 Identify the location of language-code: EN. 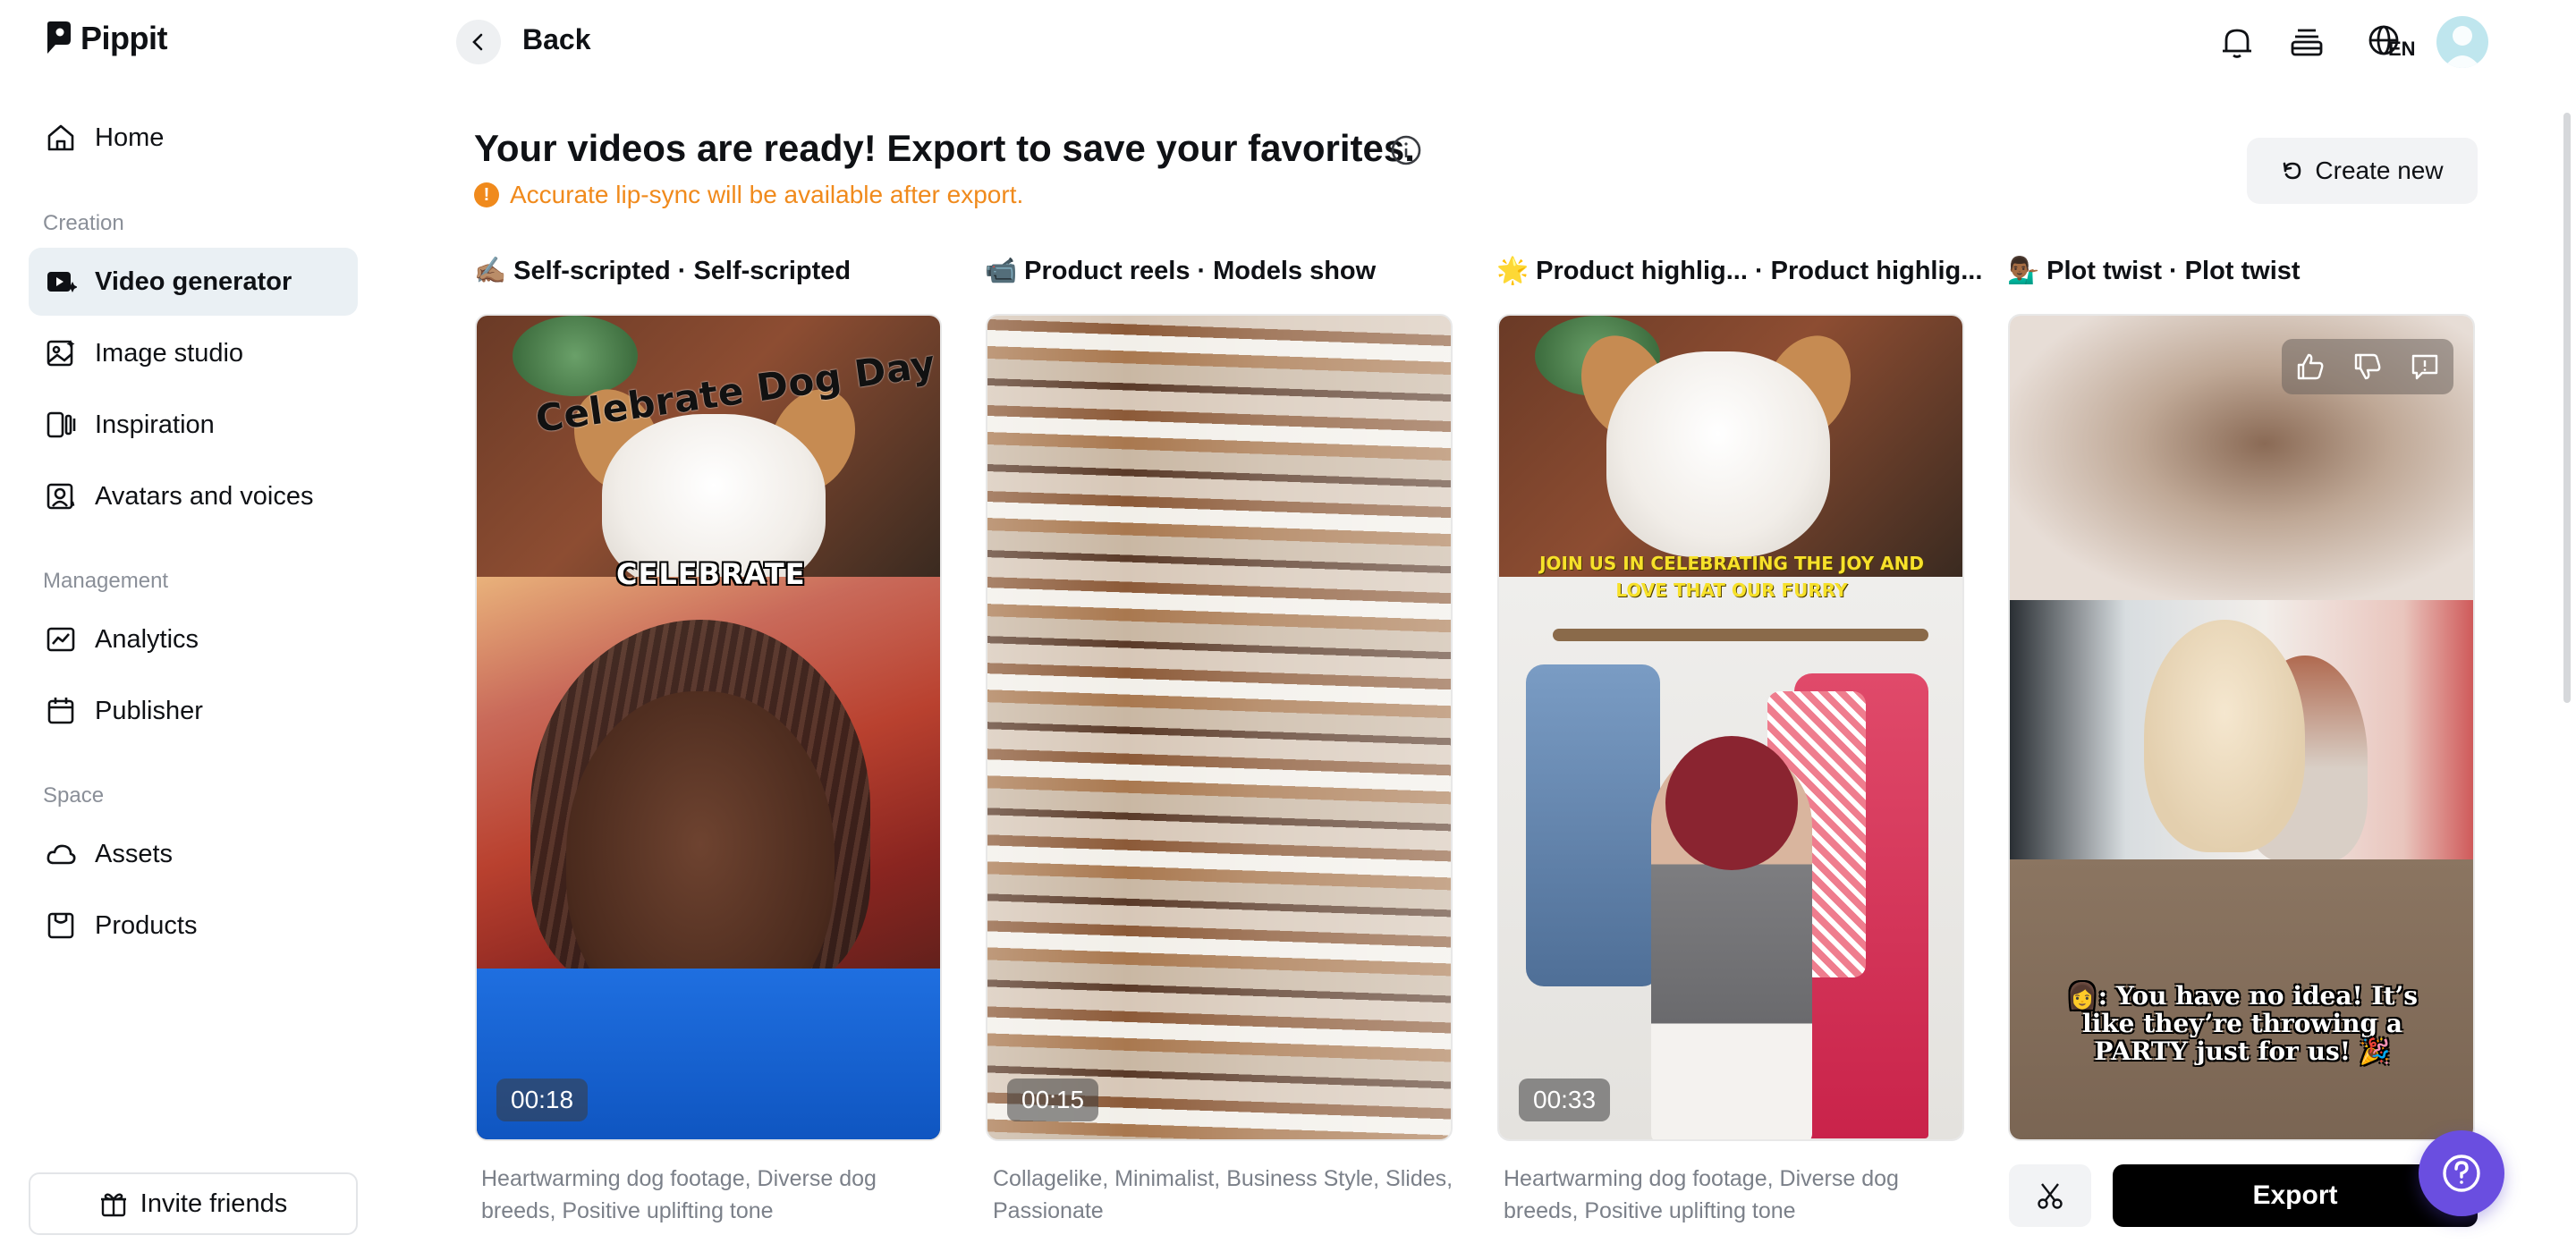
(2402, 49).